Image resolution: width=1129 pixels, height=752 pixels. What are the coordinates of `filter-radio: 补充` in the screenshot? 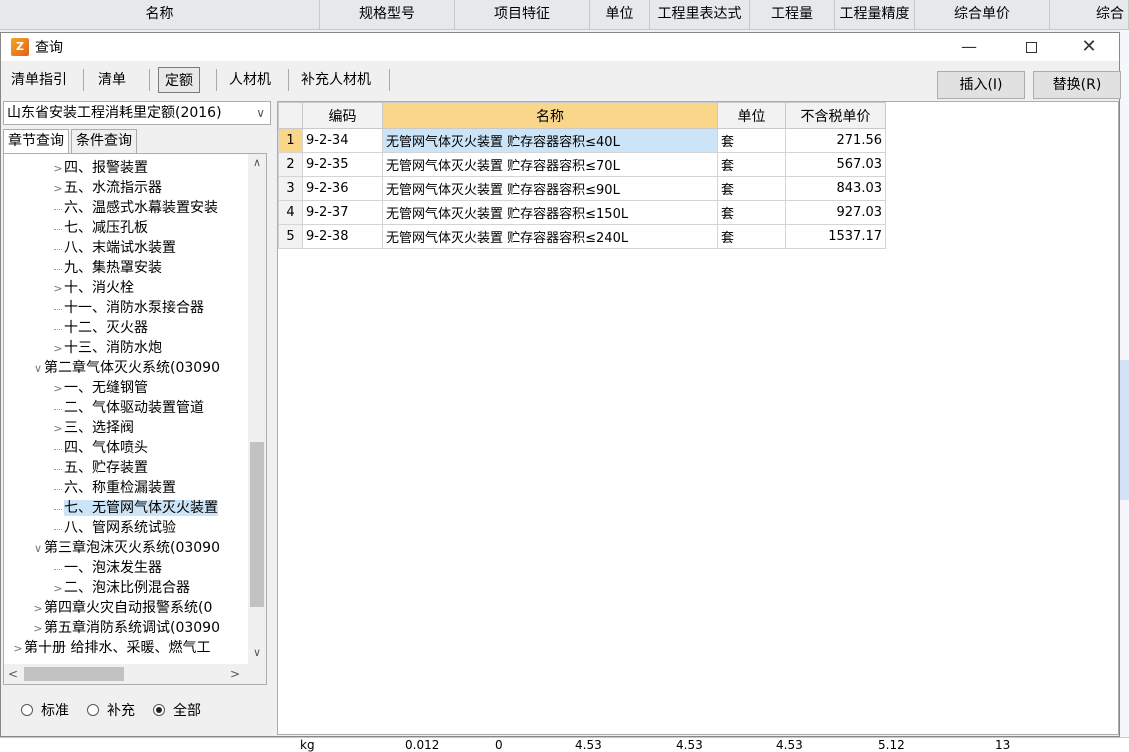 It's located at (111, 710).